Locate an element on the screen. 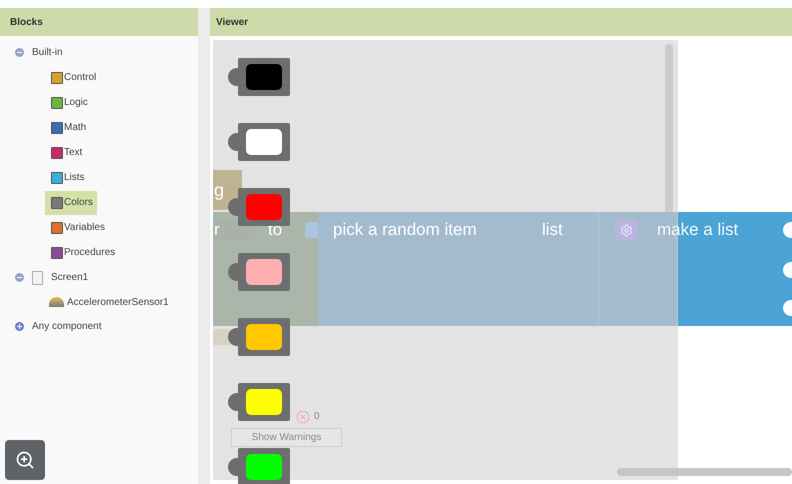  tree-item: Built-in is located at coordinates (47, 52).